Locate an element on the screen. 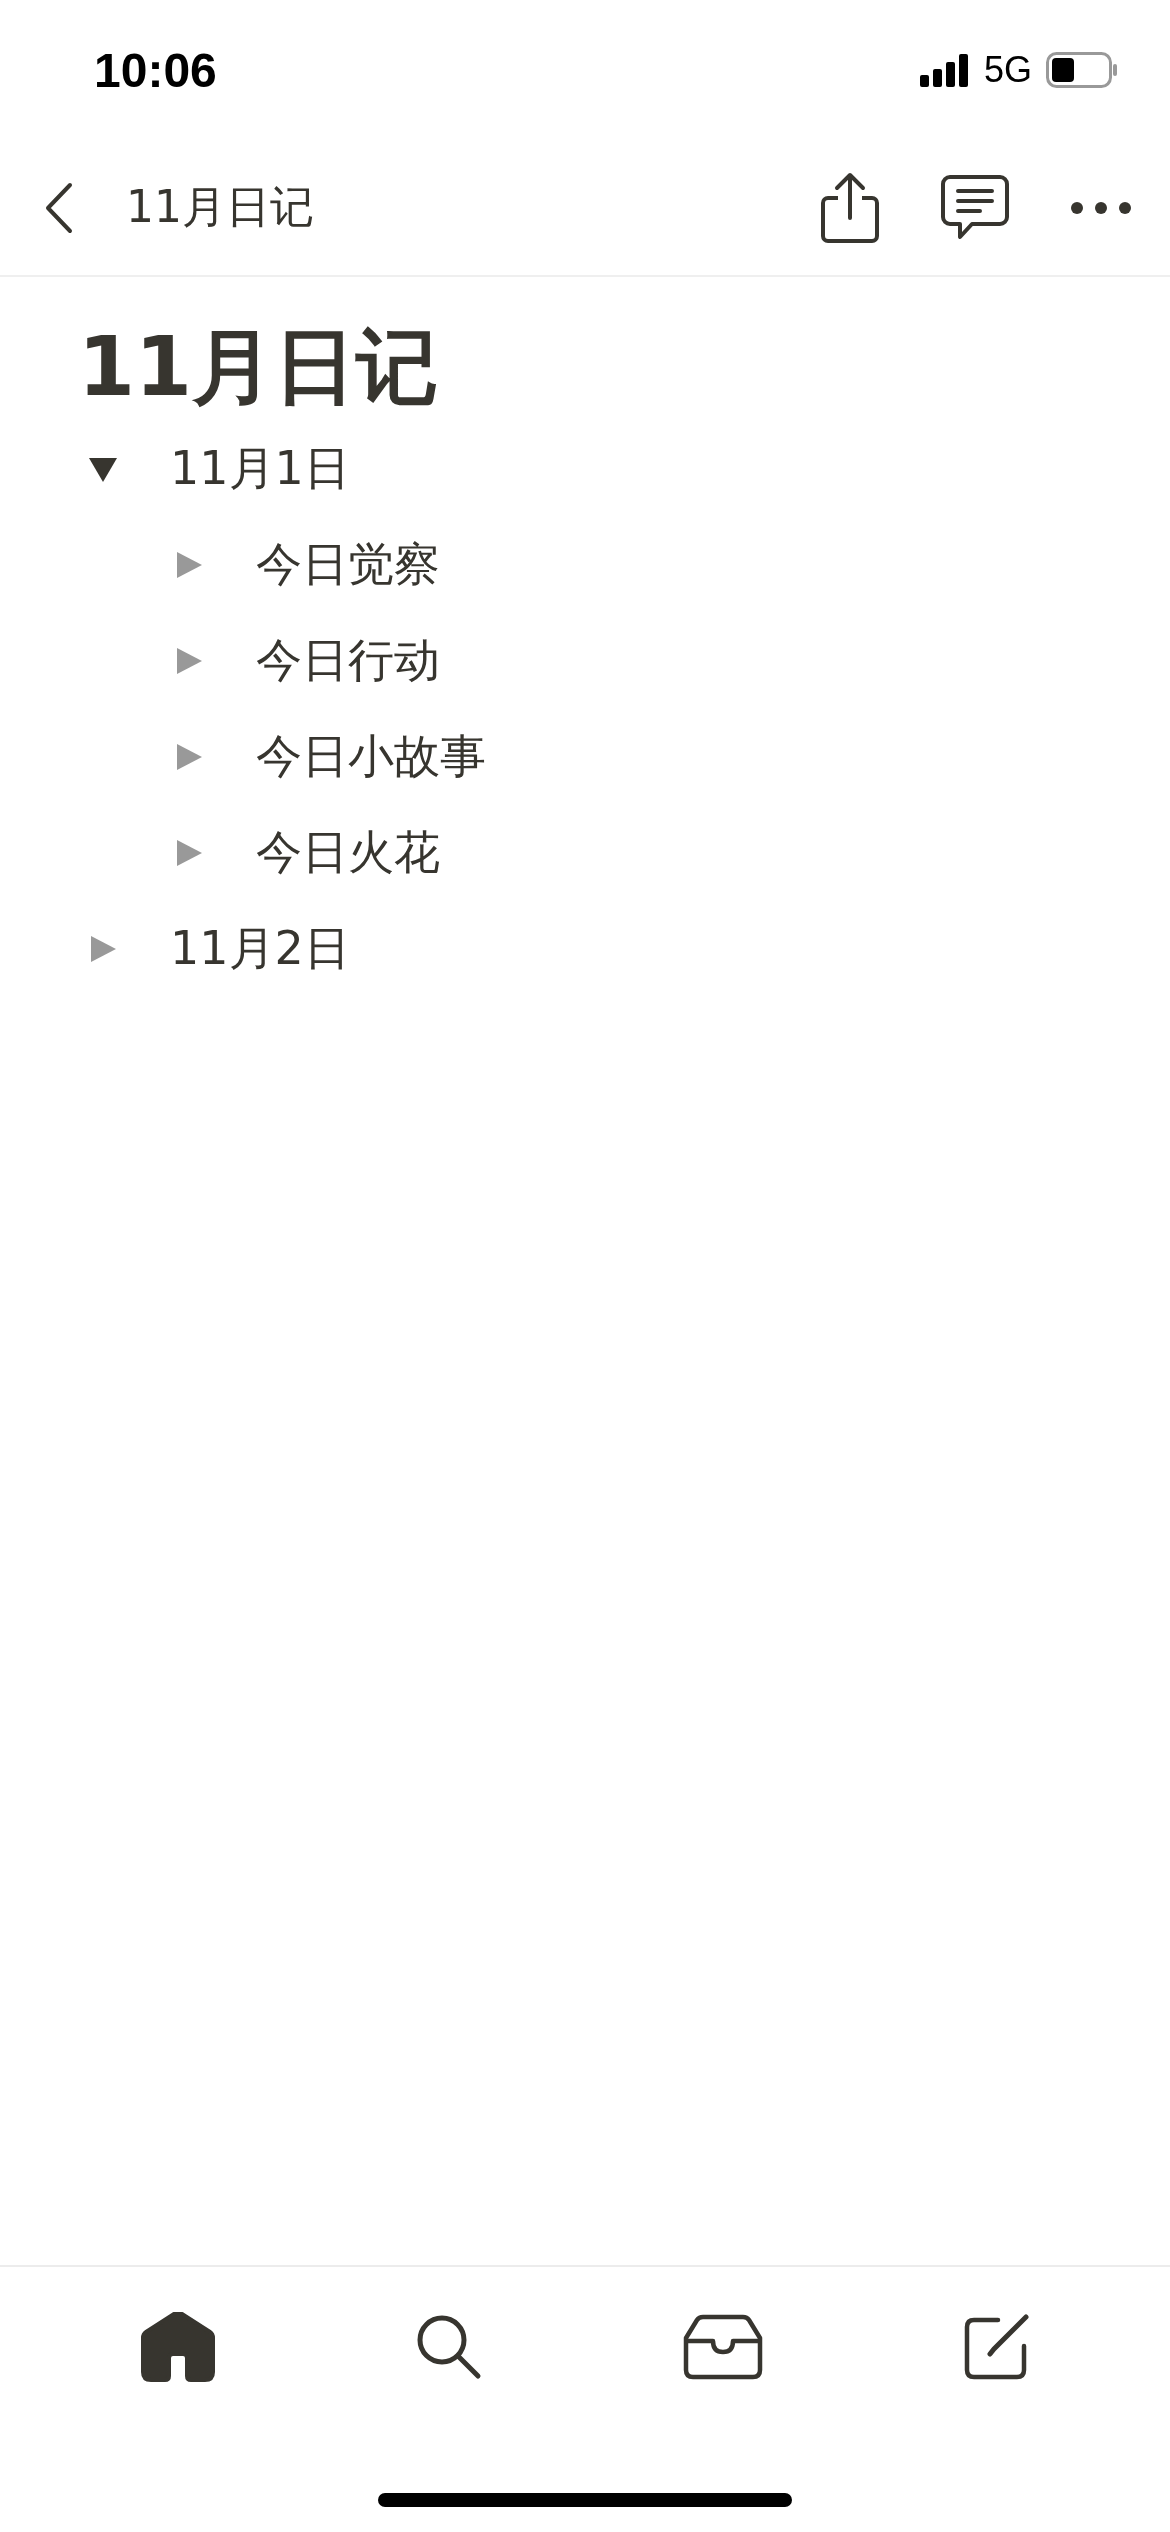 This screenshot has height=2532, width=1170. outline-item: 今日觉察 is located at coordinates (348, 565).